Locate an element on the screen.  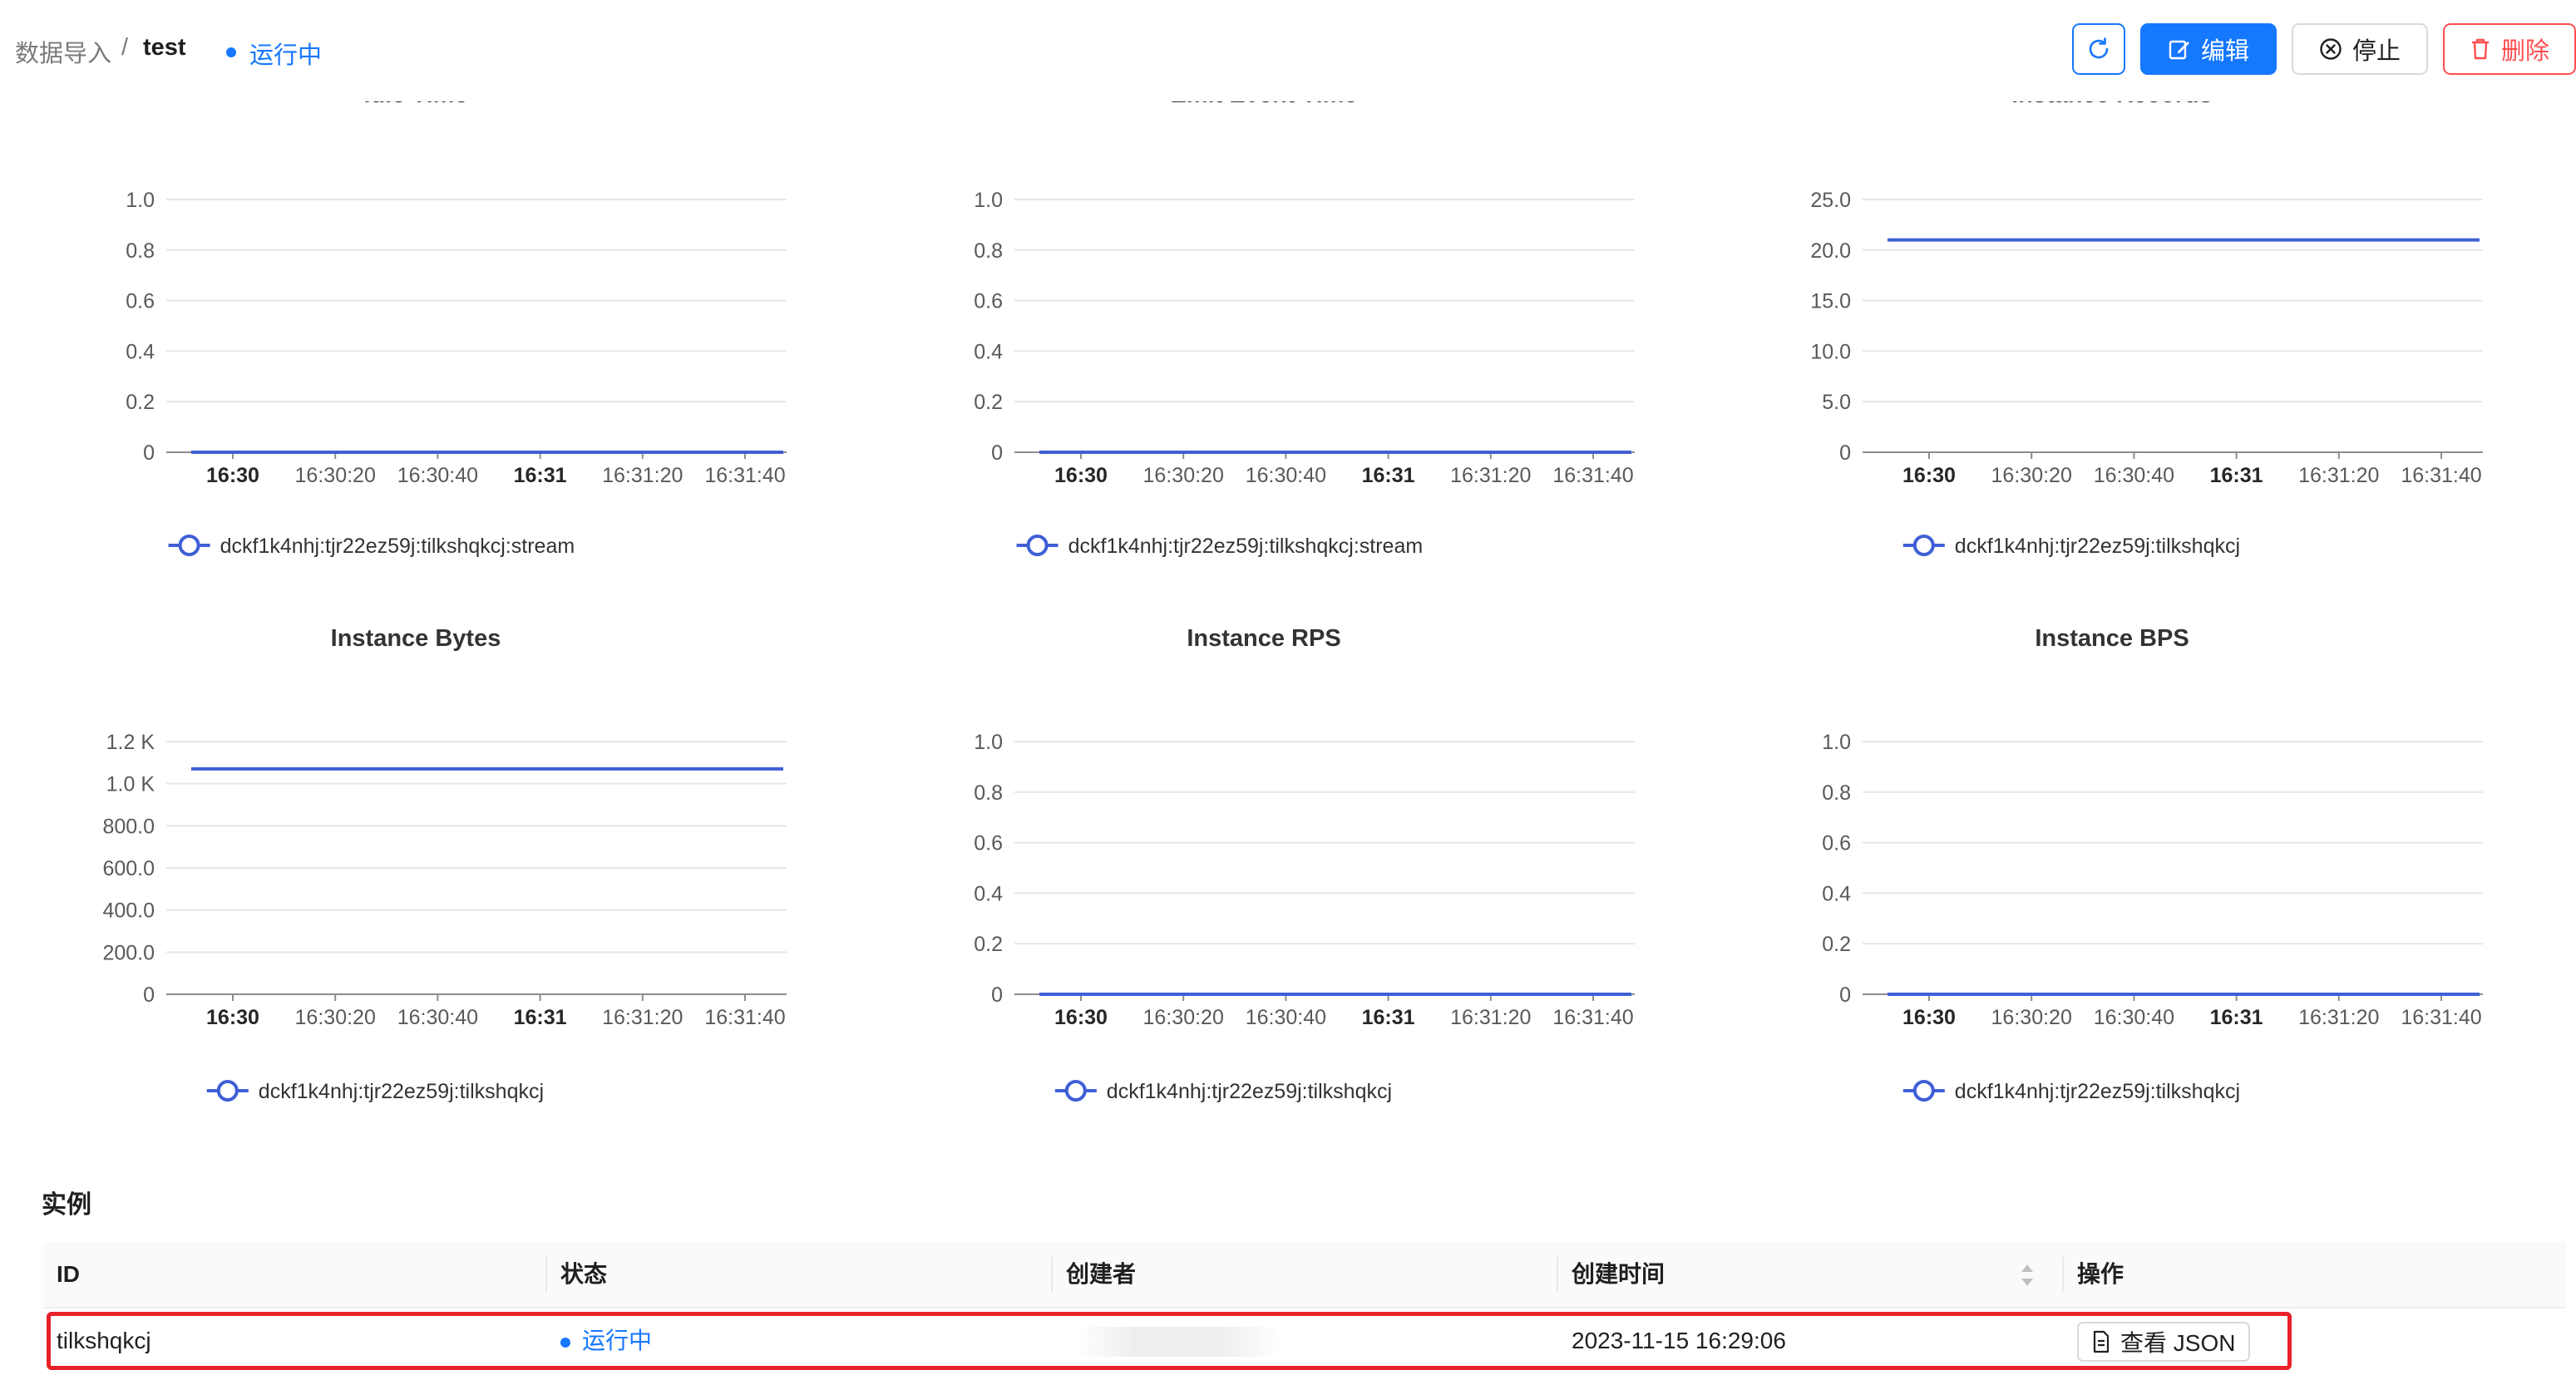
y-tick-label: 1.0 K is located at coordinates (130, 784).